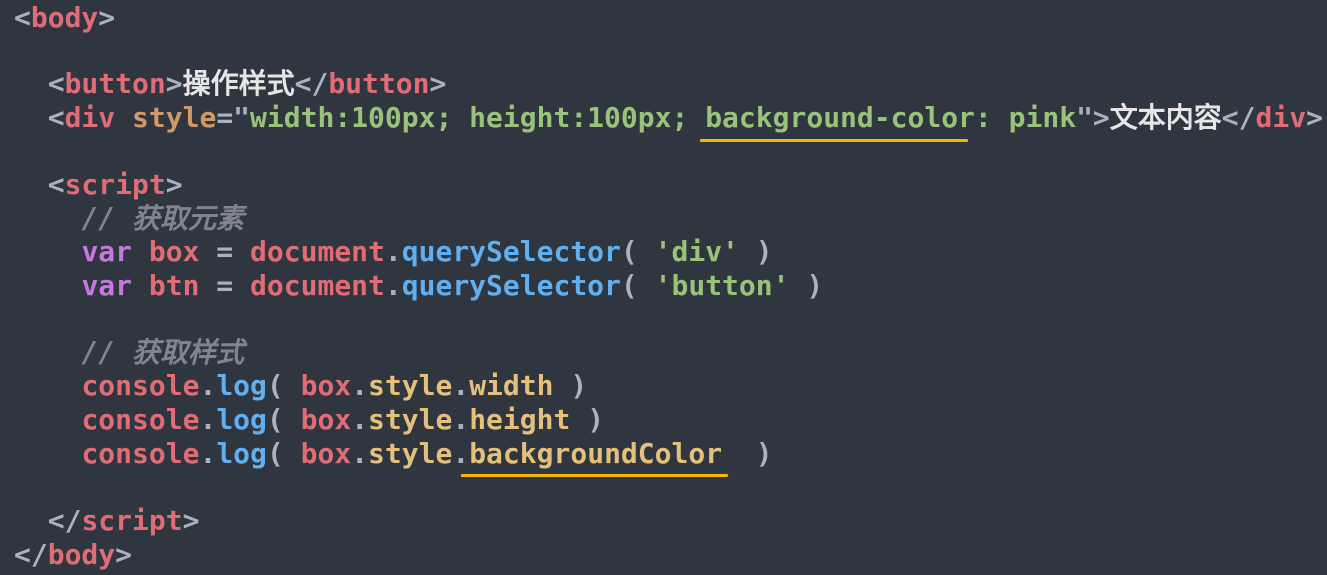  I want to click on property-width: width, so click(511, 385).